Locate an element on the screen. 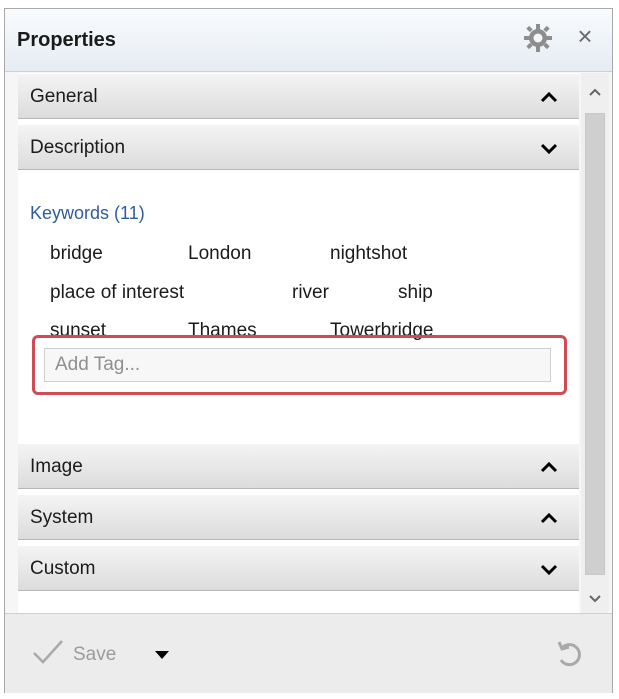 The width and height of the screenshot is (619, 699). scrollbar-thumb is located at coordinates (595, 344).